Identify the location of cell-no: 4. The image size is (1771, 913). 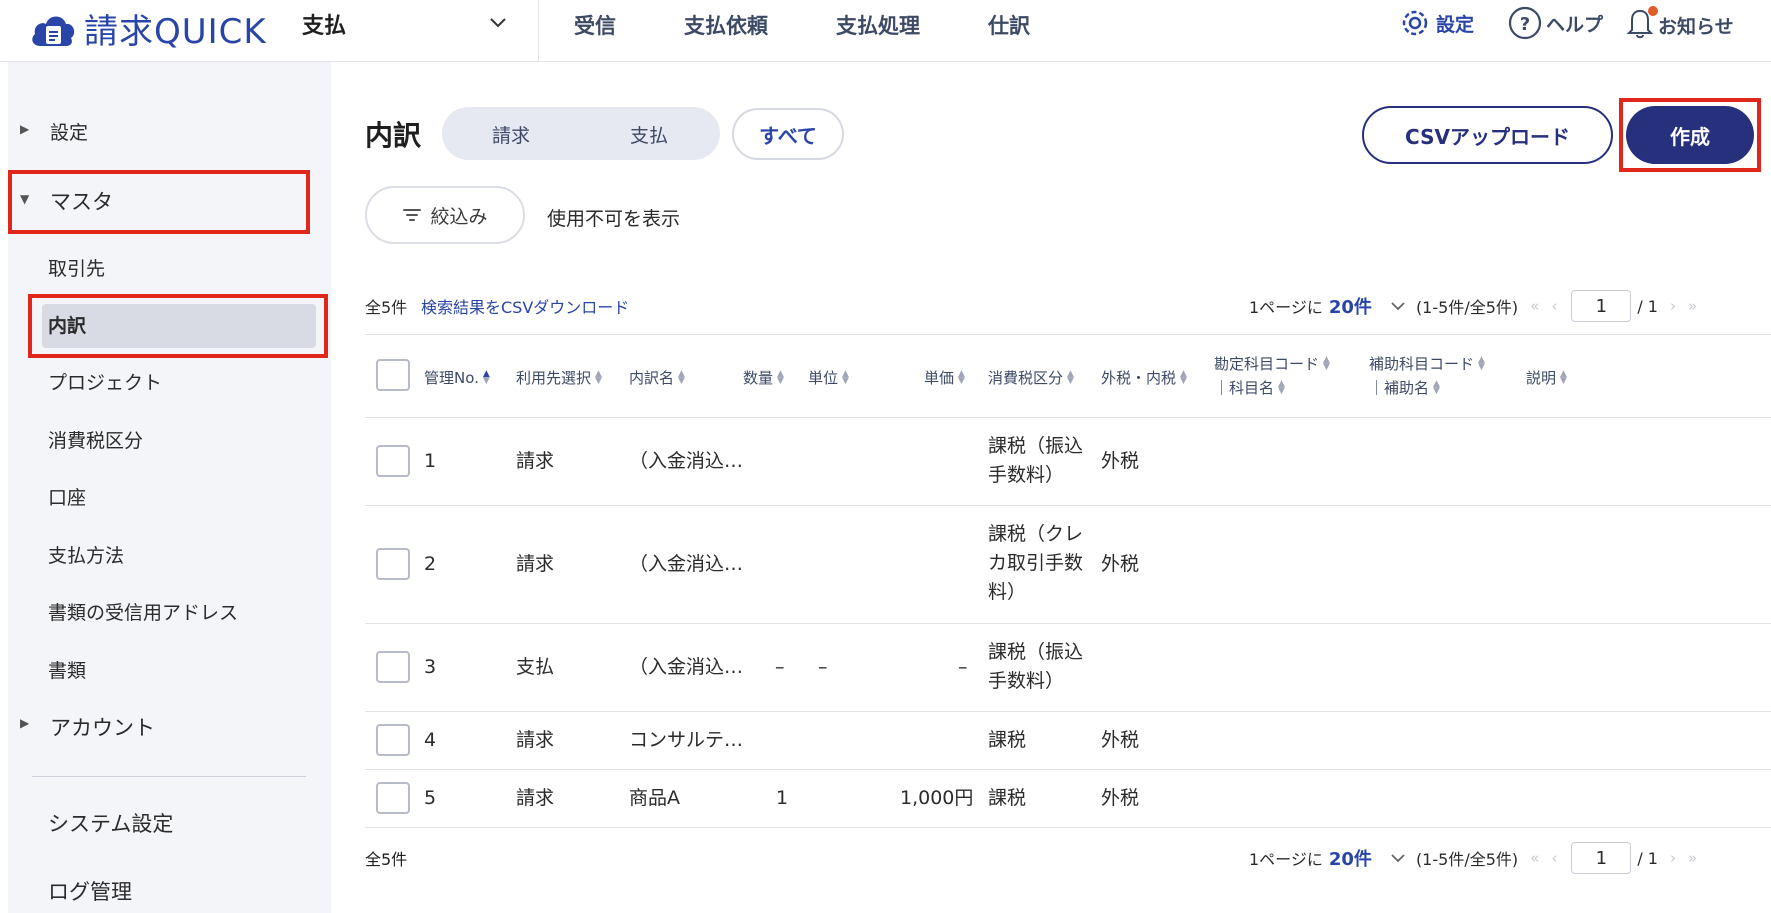
(430, 740).